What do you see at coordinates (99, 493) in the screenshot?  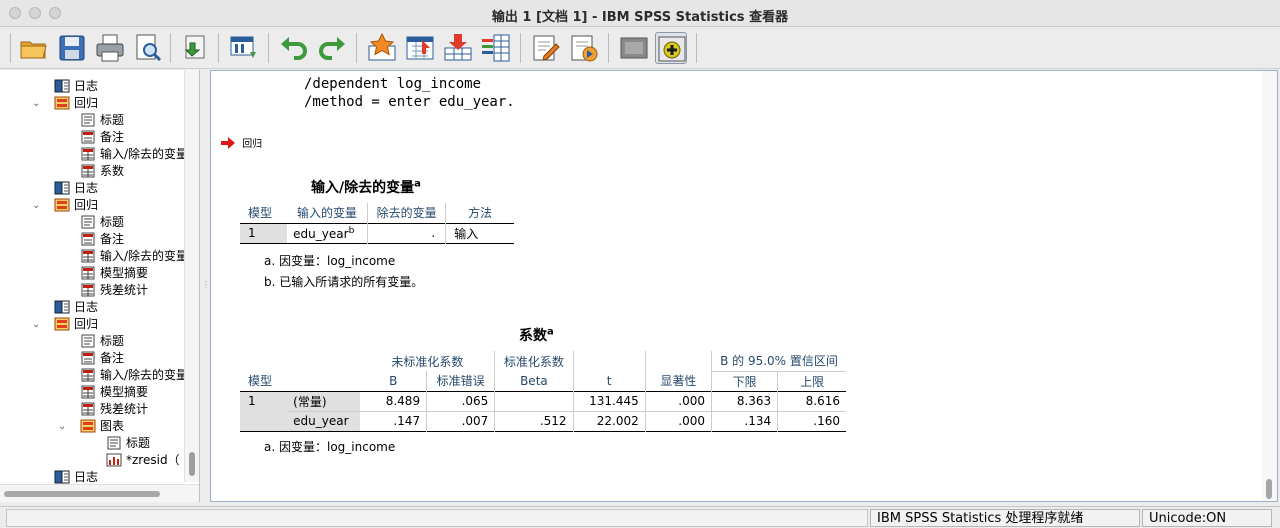 I see `tree-horizontal-scrollbar` at bounding box center [99, 493].